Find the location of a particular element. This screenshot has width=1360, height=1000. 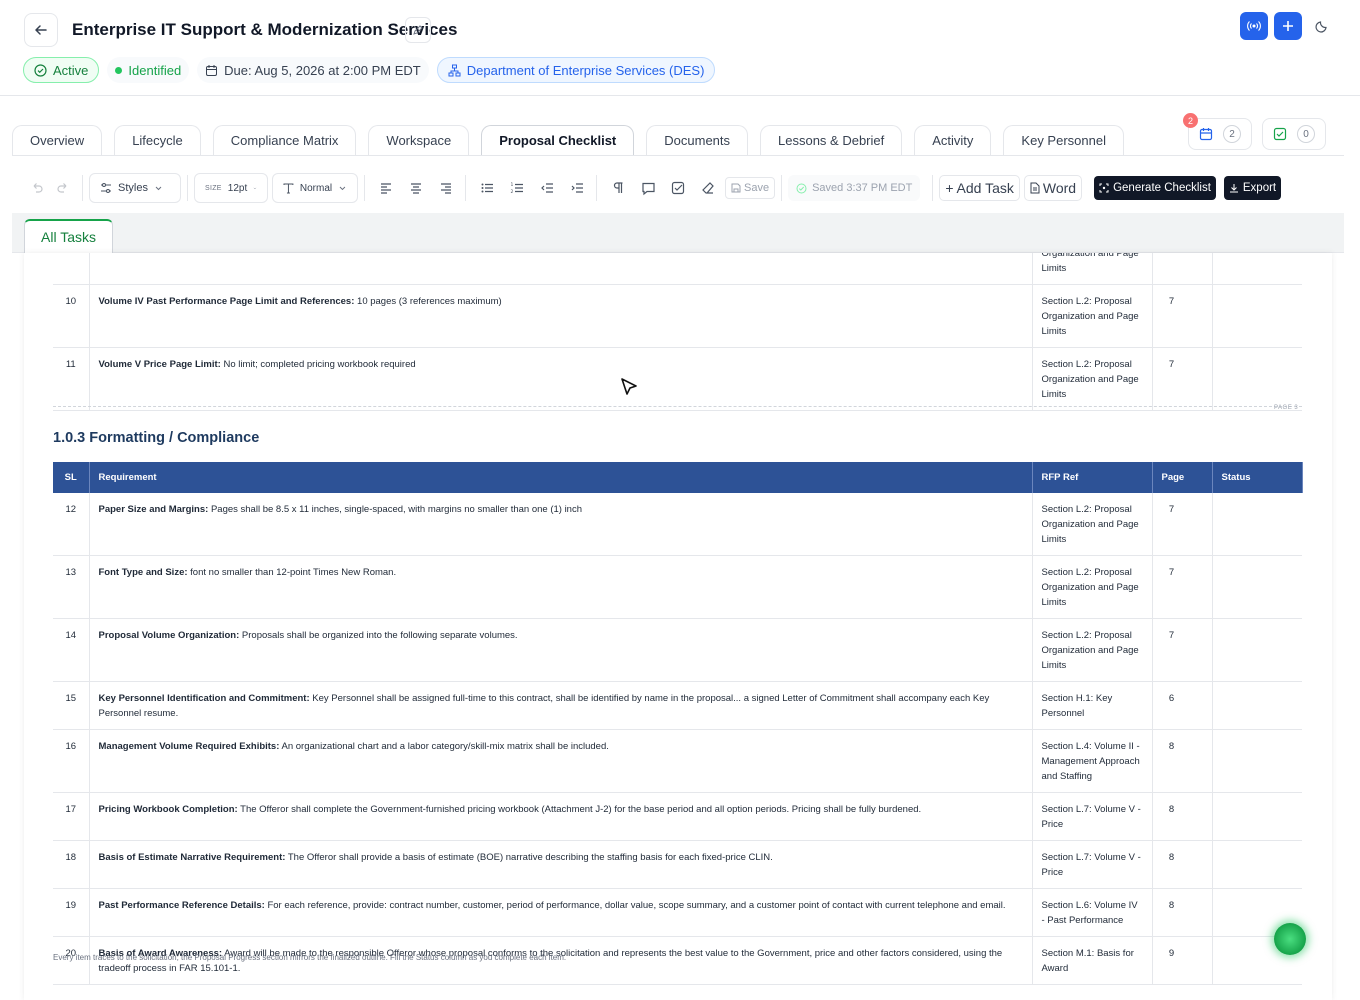

cell-sl: 12 is located at coordinates (71, 524).